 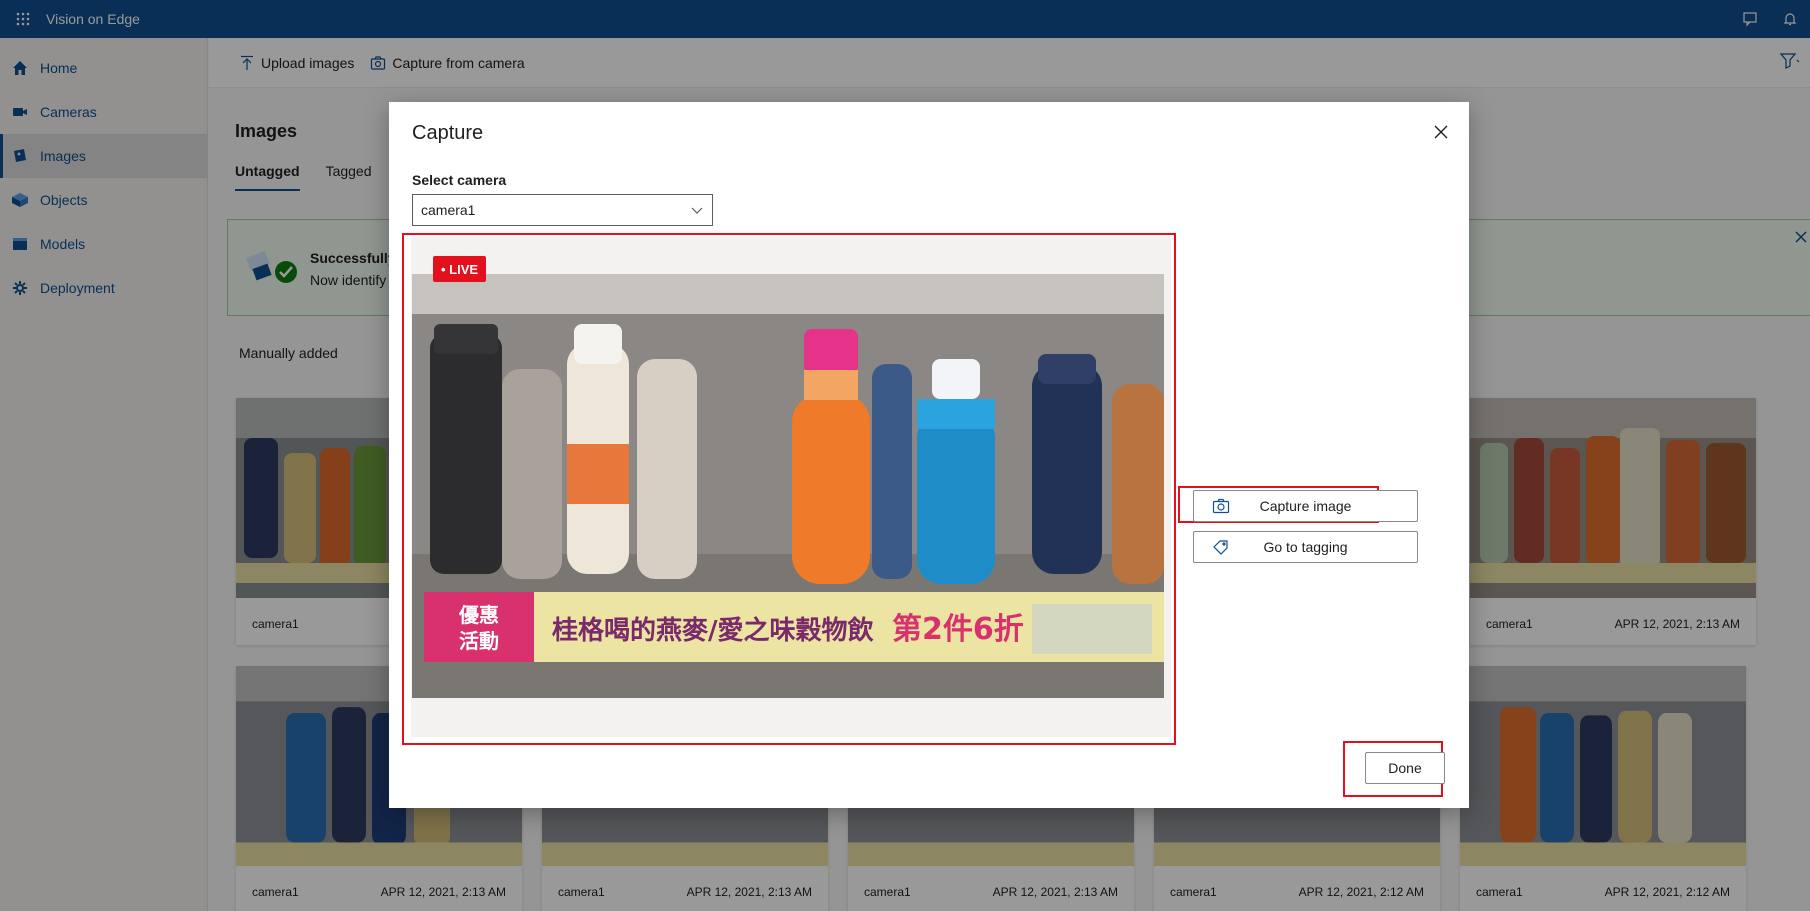 I want to click on go-to-tagging-label: Go to tagging, so click(x=1305, y=547).